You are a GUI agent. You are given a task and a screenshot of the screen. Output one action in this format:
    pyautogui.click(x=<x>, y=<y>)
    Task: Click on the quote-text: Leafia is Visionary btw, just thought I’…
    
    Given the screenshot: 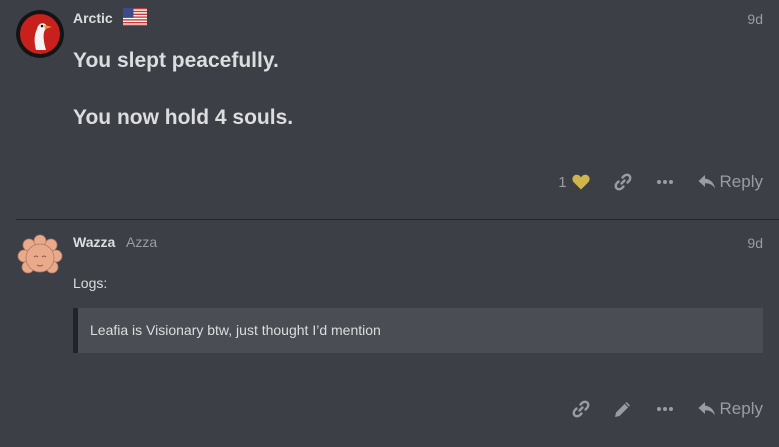 What is the action you would take?
    pyautogui.click(x=235, y=330)
    